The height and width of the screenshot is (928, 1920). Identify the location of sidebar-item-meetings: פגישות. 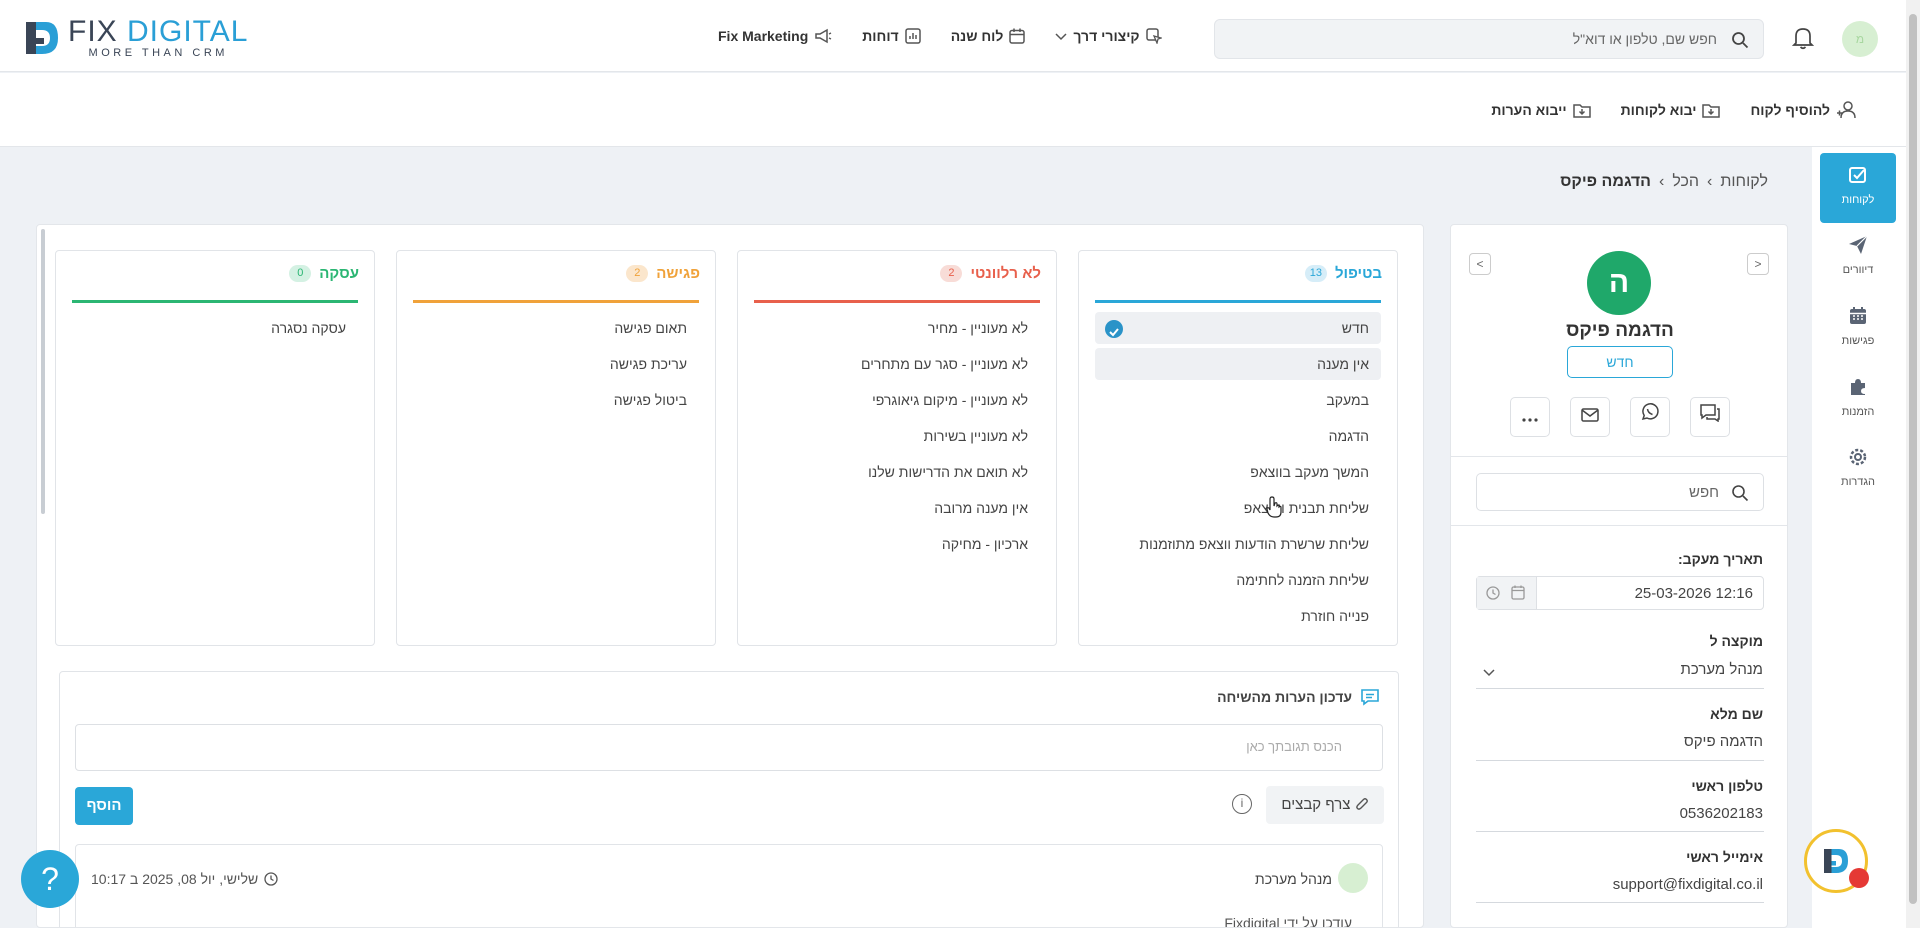
(1858, 329).